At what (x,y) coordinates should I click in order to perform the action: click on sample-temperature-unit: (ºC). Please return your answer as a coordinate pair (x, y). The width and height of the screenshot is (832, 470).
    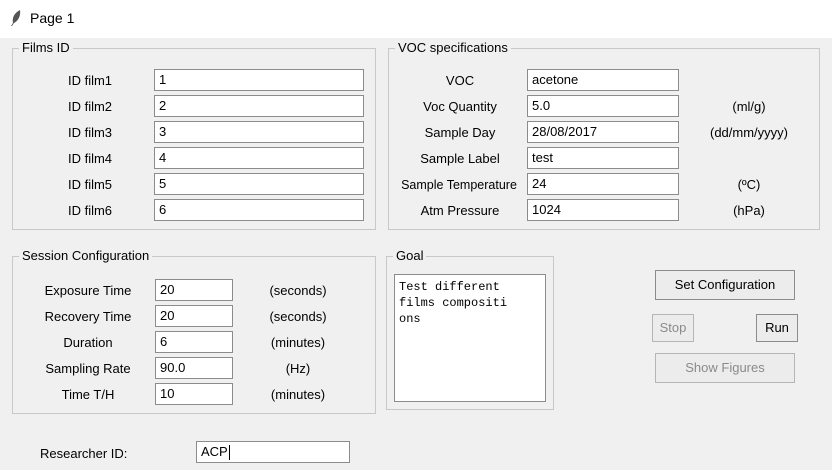
    Looking at the image, I should click on (749, 184).